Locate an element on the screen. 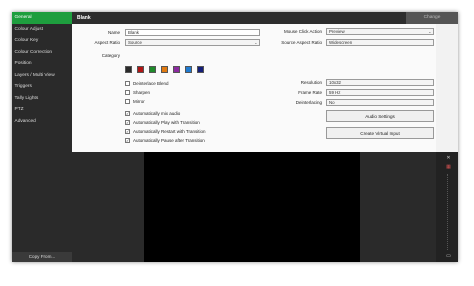  auto-mix-audio-checkbox: ✓ is located at coordinates (127, 113).